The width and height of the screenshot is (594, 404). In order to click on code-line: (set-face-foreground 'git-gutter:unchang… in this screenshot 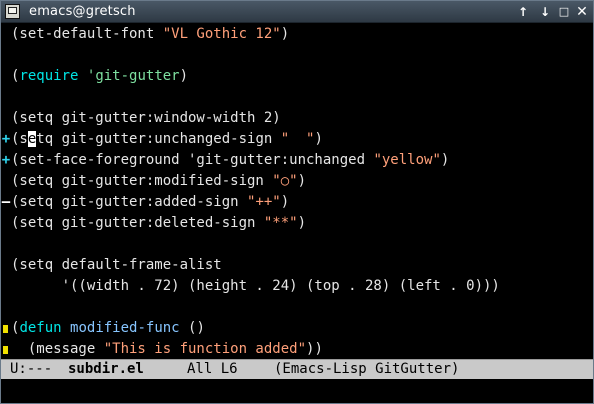, I will do `click(230, 160)`.